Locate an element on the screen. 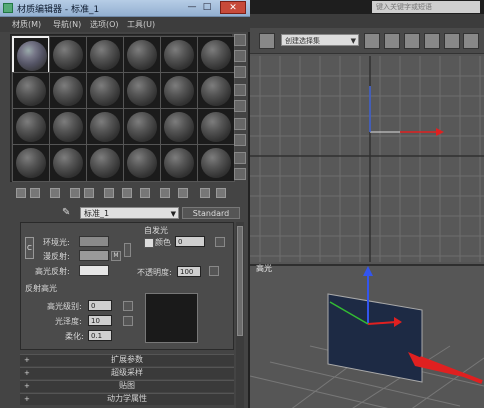 The width and height of the screenshot is (484, 408). rollout-label: 动力学属性 is located at coordinates (127, 398).